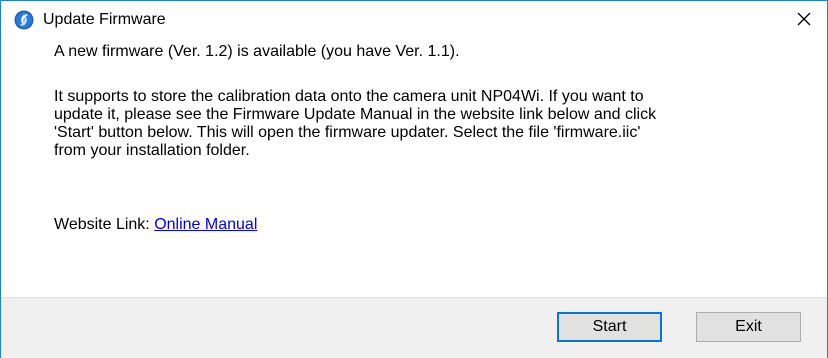 This screenshot has width=828, height=358. I want to click on window-title: Update Firmware, so click(104, 19).